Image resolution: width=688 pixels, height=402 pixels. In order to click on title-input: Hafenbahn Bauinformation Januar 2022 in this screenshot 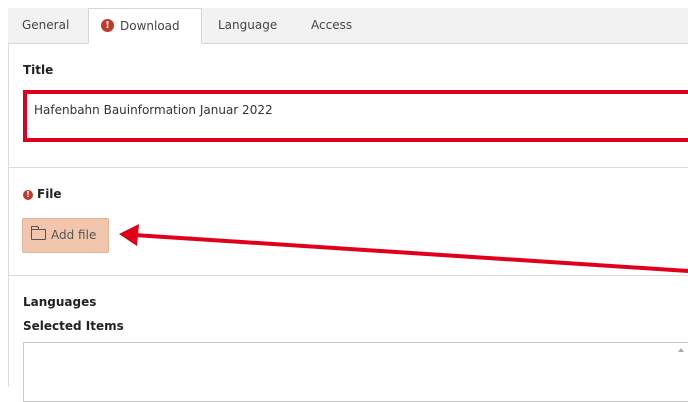, I will do `click(355, 116)`.